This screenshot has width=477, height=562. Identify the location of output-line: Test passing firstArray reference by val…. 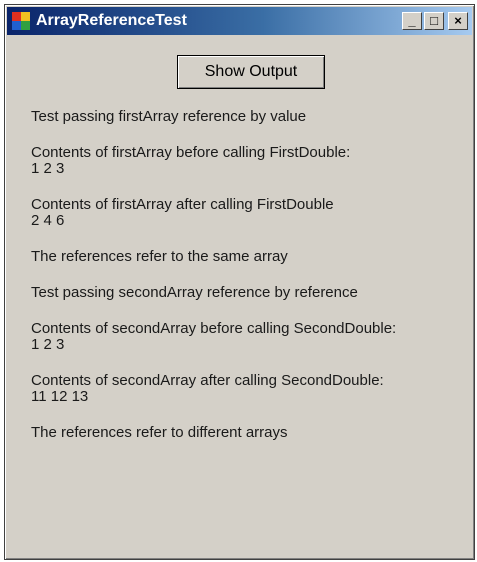
(169, 116).